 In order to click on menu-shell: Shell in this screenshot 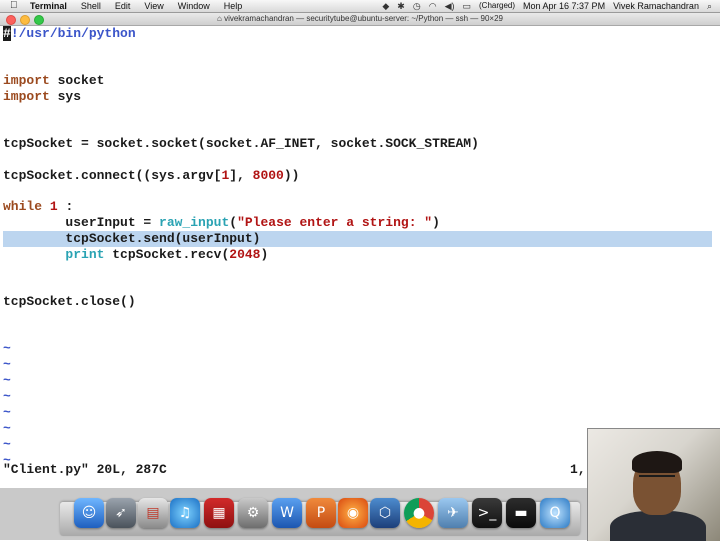, I will do `click(91, 6)`.